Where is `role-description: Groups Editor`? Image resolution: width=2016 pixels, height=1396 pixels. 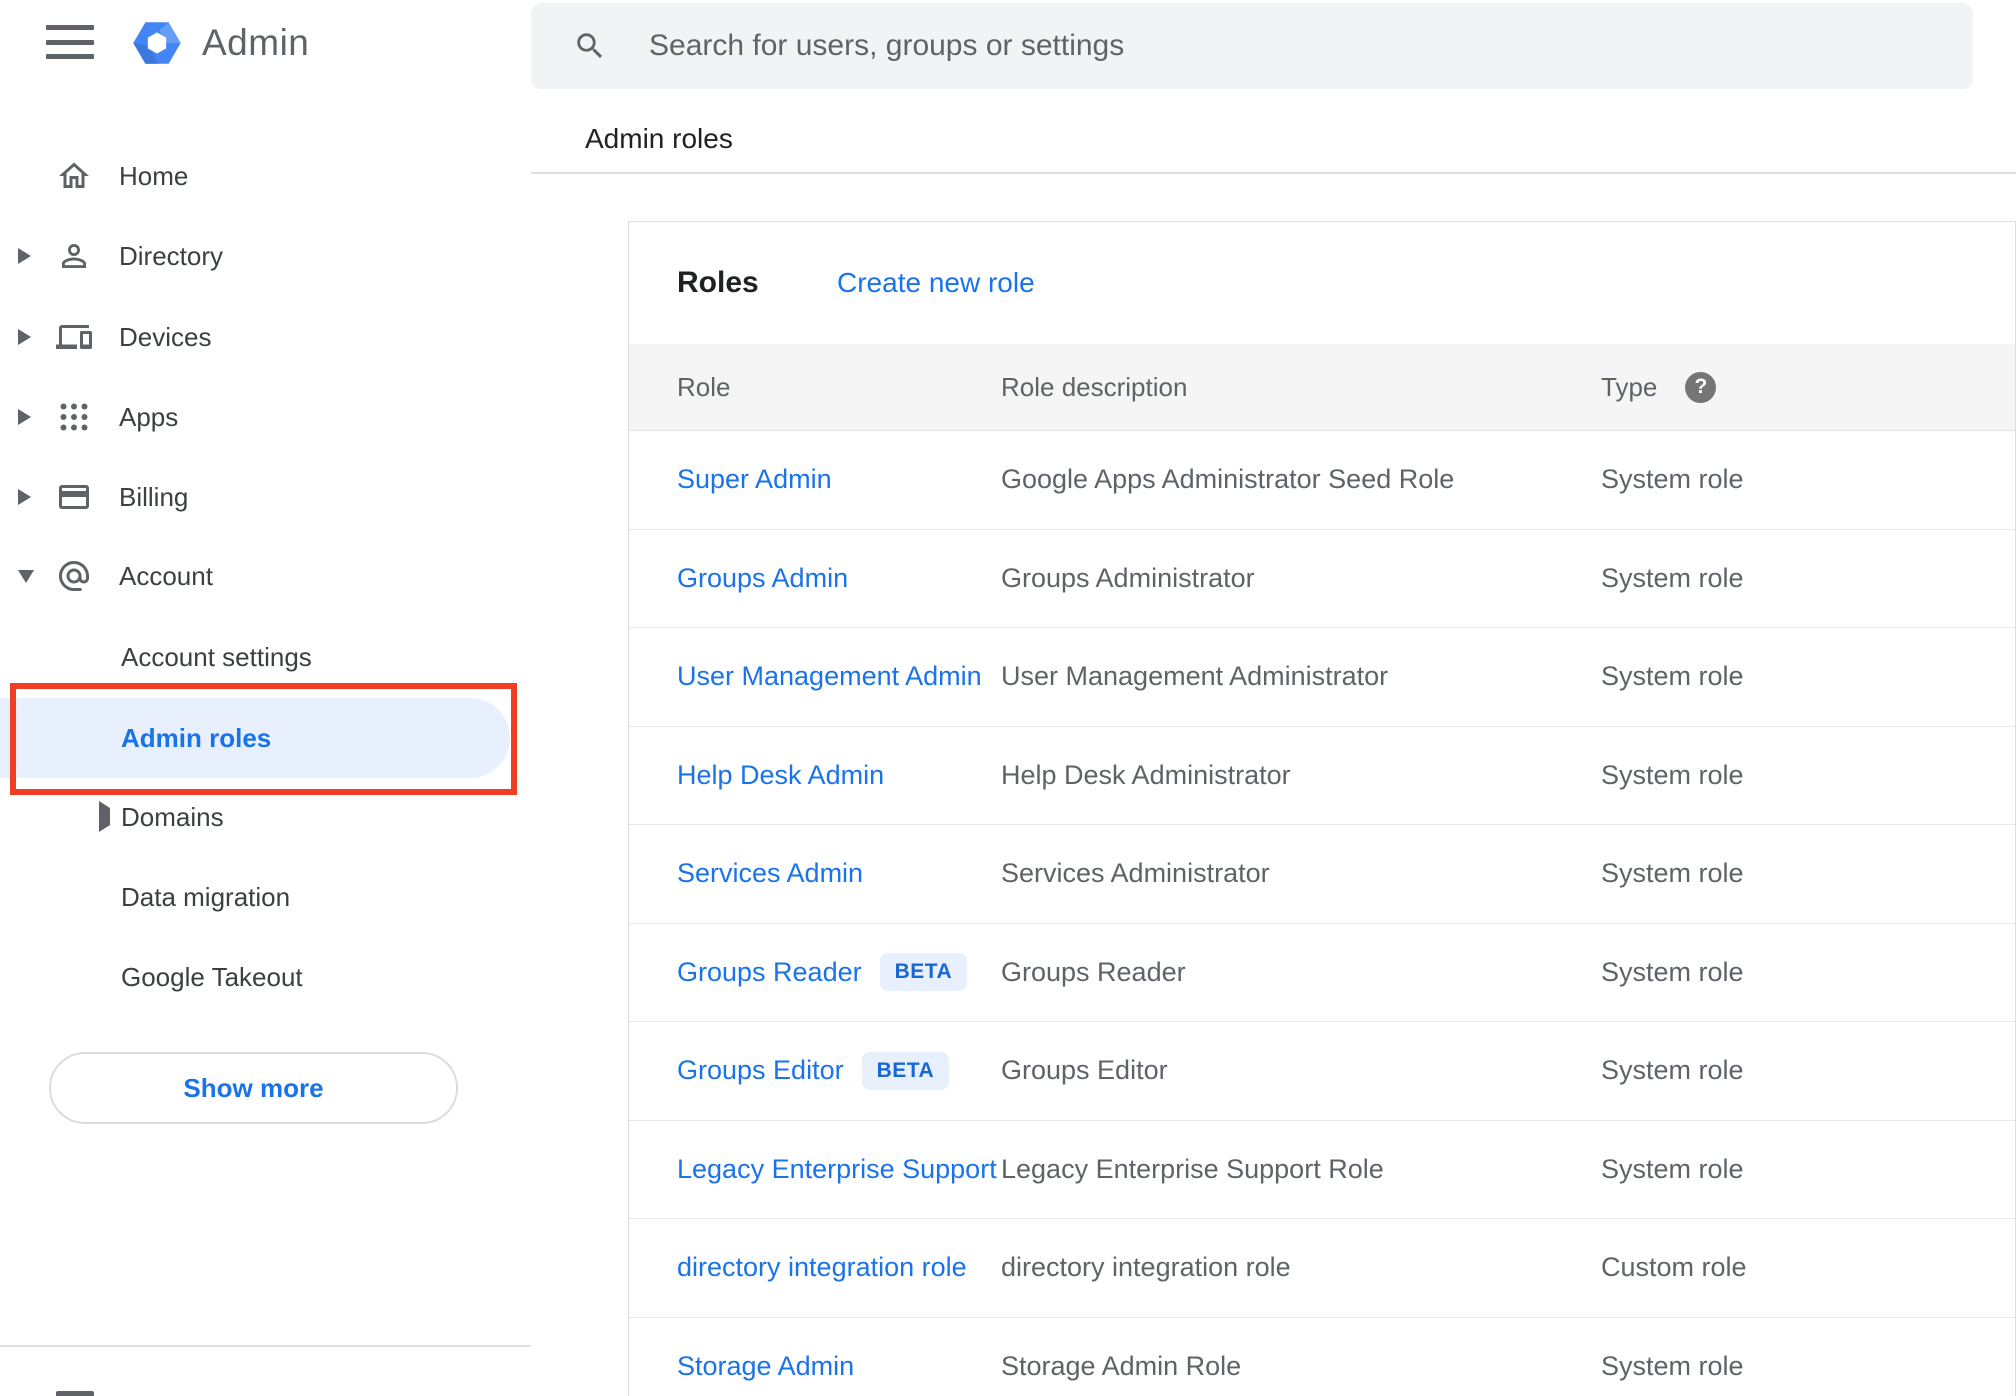 role-description: Groups Editor is located at coordinates (1084, 1070).